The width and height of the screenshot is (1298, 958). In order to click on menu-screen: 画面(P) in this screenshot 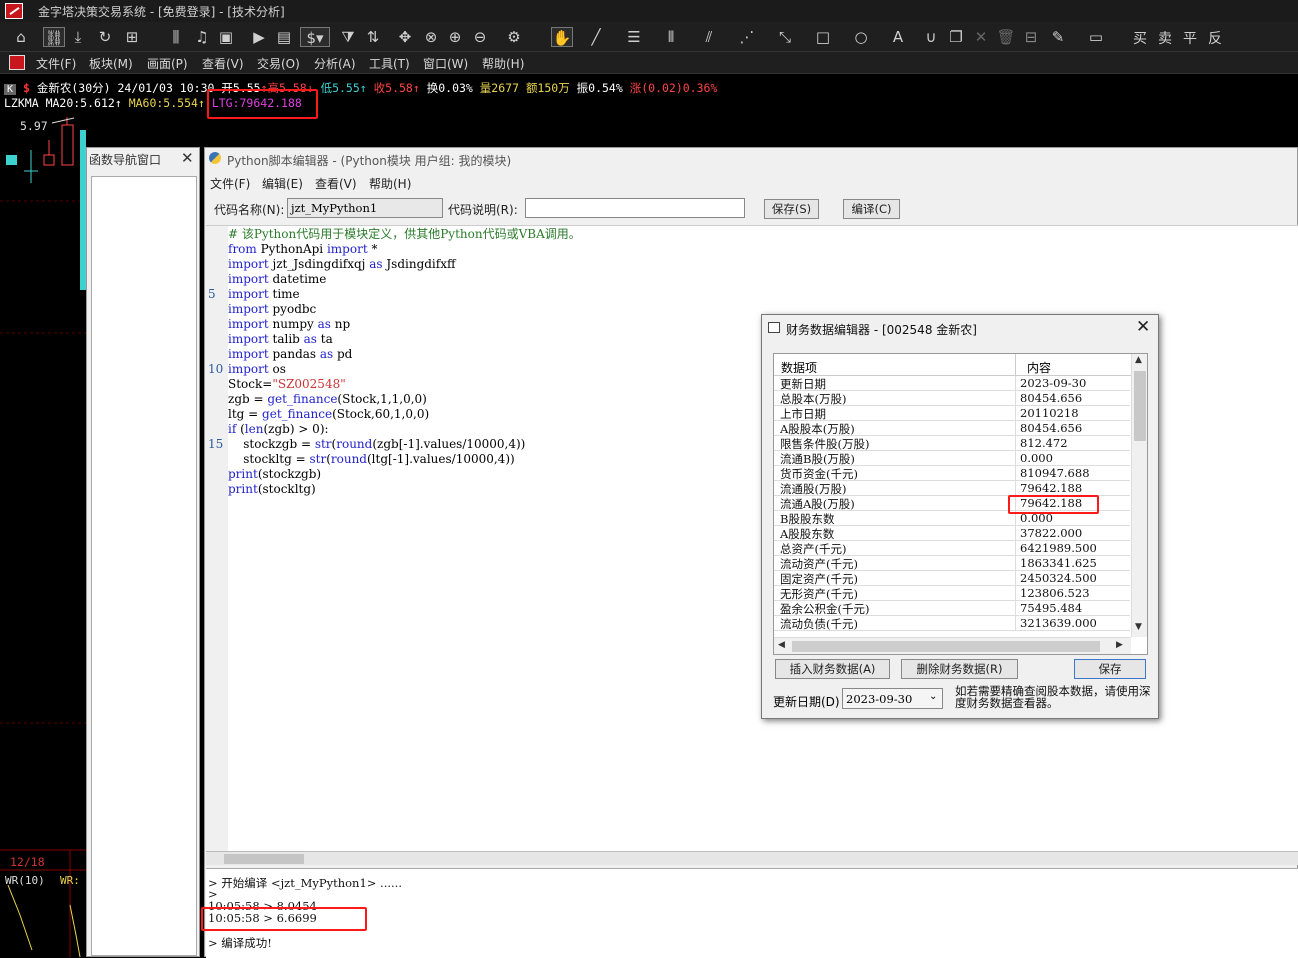, I will do `click(167, 63)`.